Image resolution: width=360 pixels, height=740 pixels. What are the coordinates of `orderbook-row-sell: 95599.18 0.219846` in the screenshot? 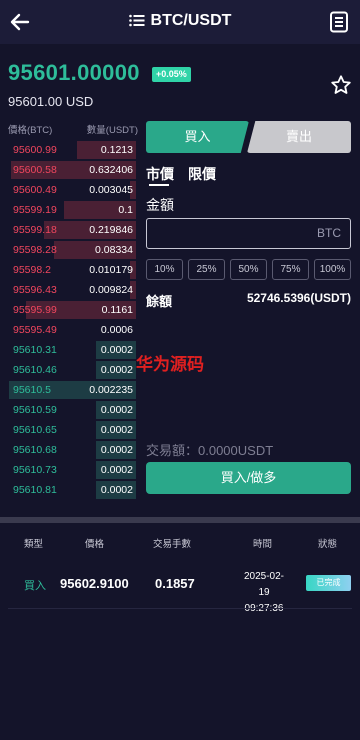 It's located at (72, 230).